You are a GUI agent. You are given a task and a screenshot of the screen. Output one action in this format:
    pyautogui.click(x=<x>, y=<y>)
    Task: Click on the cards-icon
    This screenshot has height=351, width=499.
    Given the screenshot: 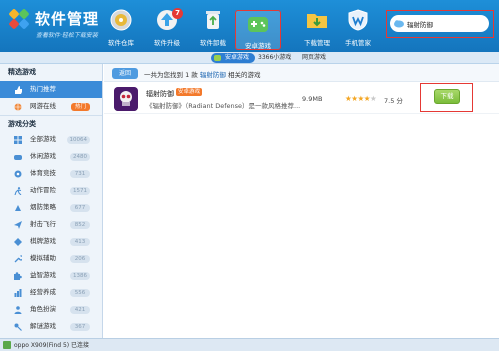 What is the action you would take?
    pyautogui.click(x=18, y=242)
    